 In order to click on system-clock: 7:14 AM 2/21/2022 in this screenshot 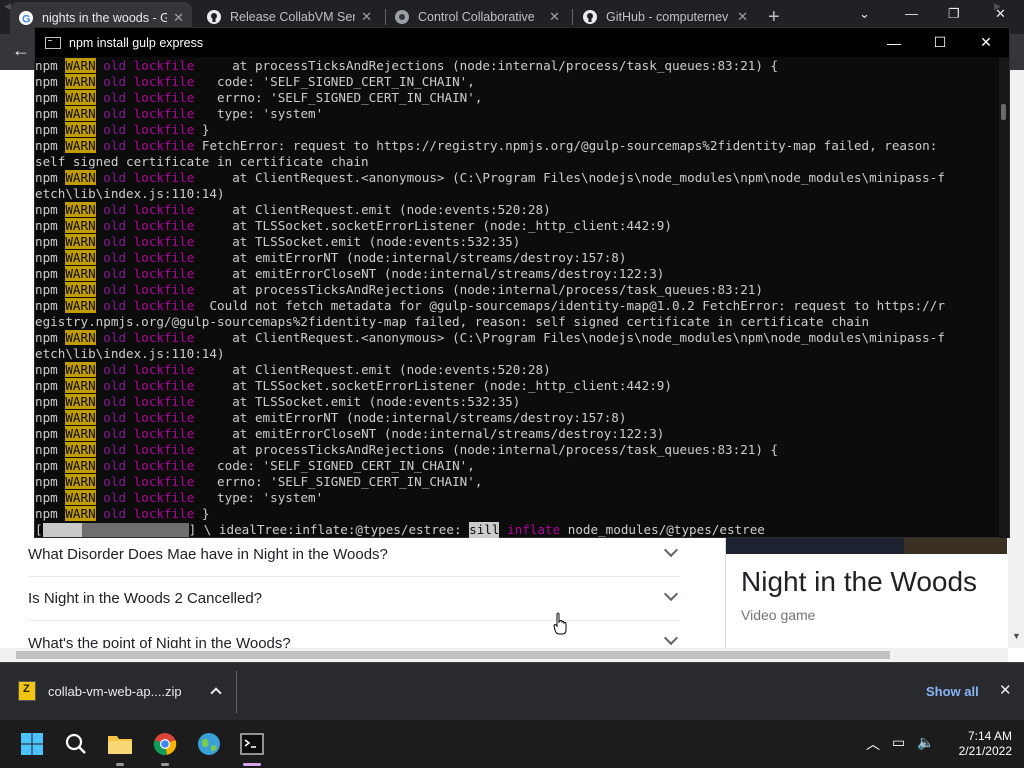, I will do `click(978, 744)`.